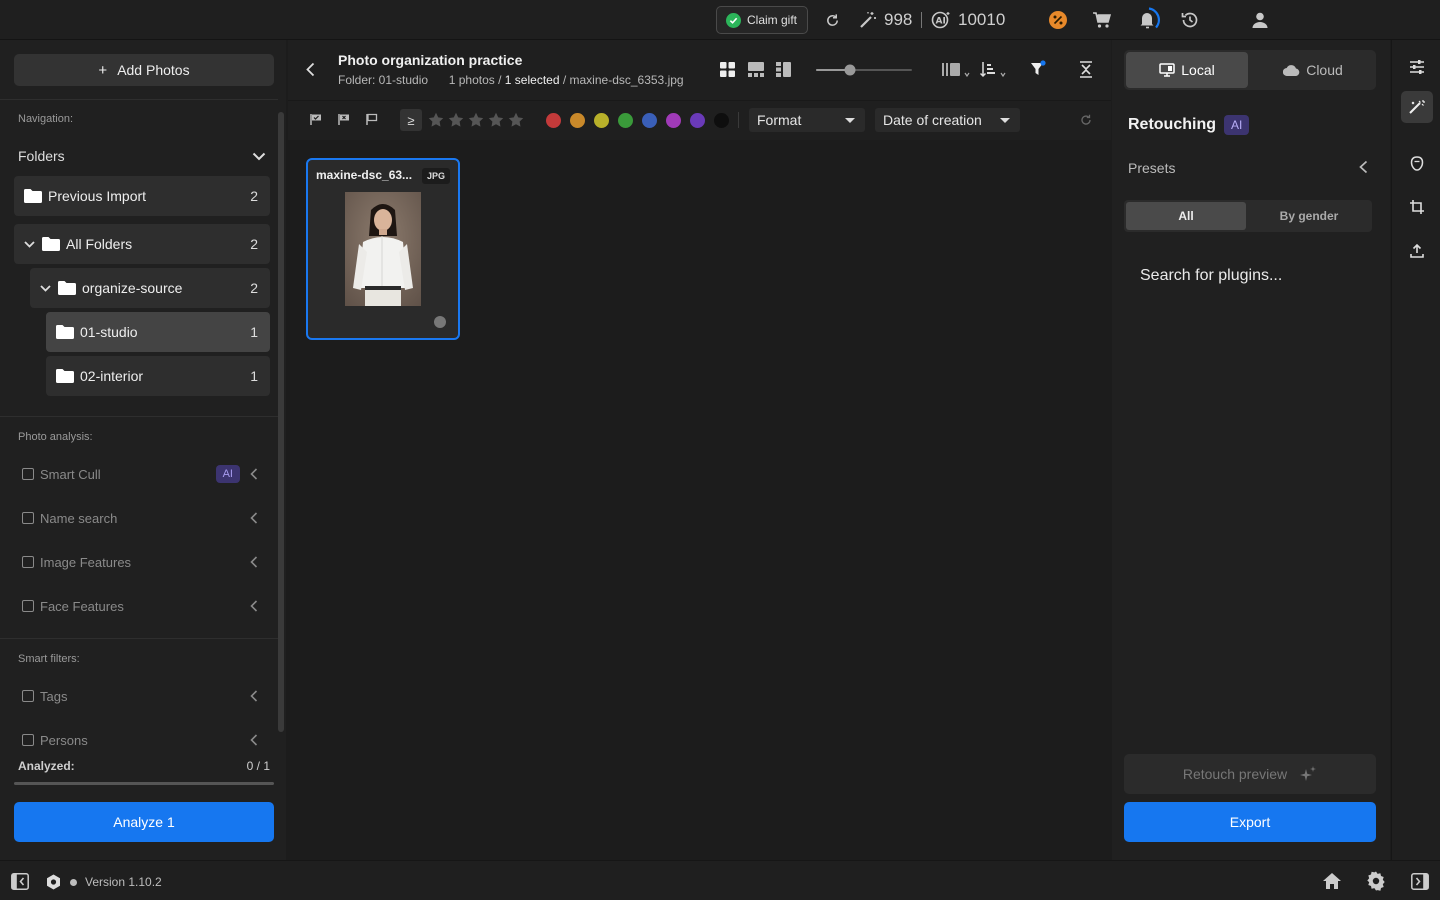 The image size is (1440, 900). I want to click on sort-icon, so click(994, 69).